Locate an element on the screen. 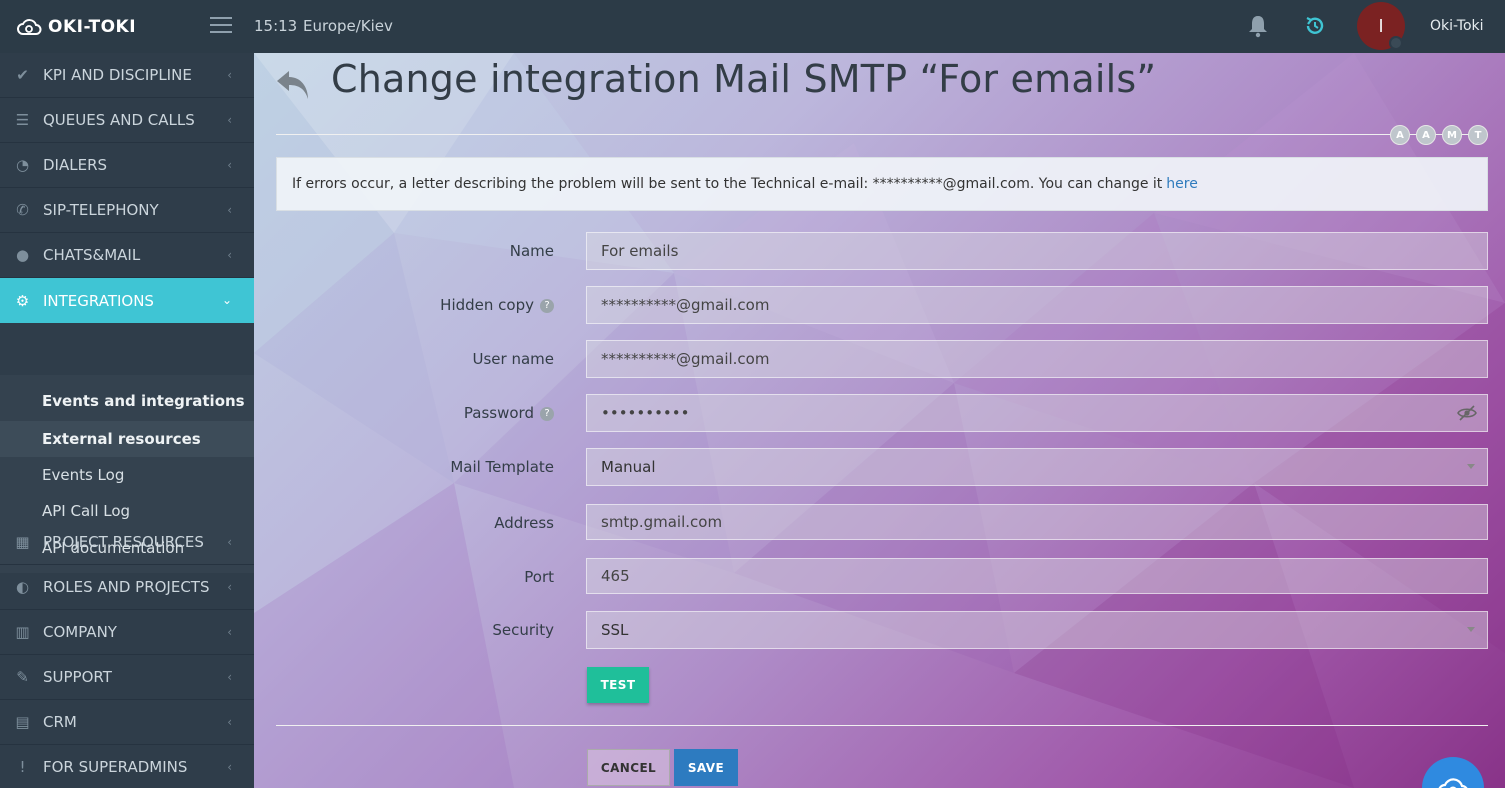 The width and height of the screenshot is (1505, 788). check-icon: ✔ is located at coordinates (22, 75).